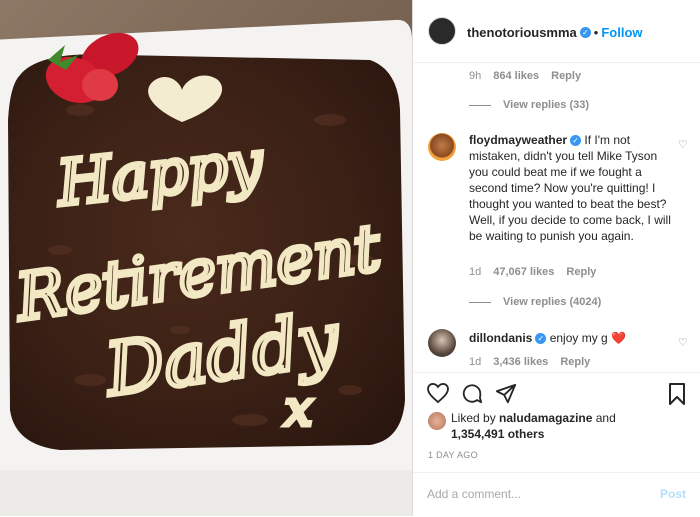 The width and height of the screenshot is (700, 517). What do you see at coordinates (442, 343) in the screenshot?
I see `commenter-avatar-dillon` at bounding box center [442, 343].